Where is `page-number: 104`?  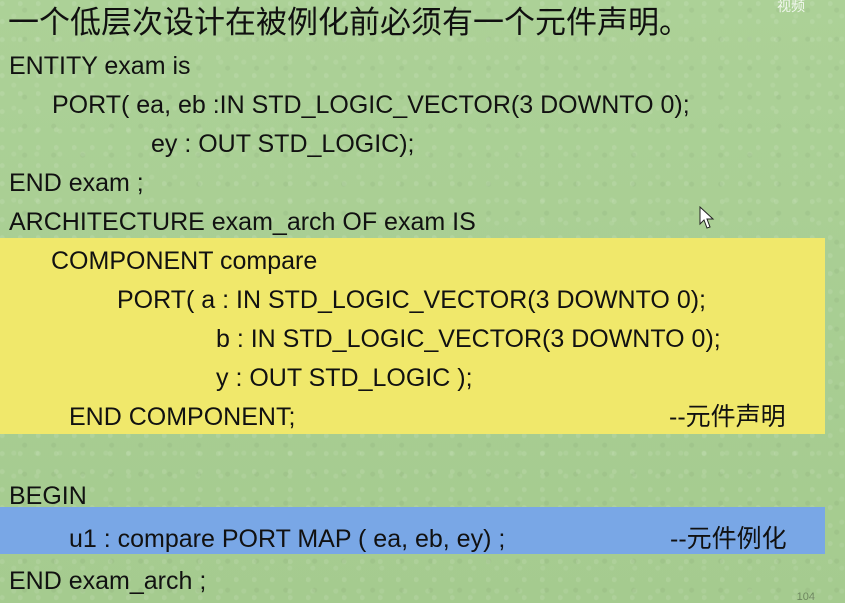
page-number: 104 is located at coordinates (805, 597).